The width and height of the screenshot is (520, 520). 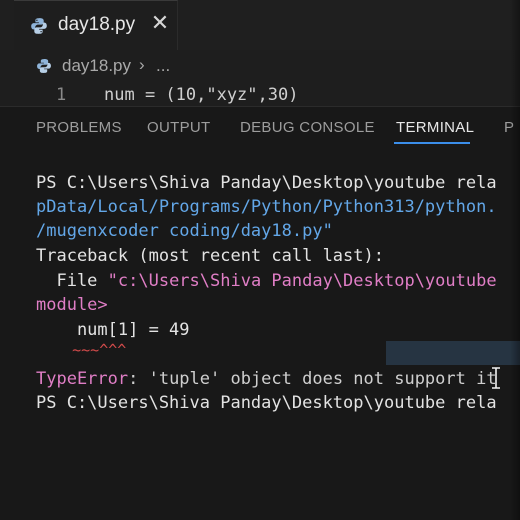 I want to click on error-type: TypeError, so click(x=82, y=379).